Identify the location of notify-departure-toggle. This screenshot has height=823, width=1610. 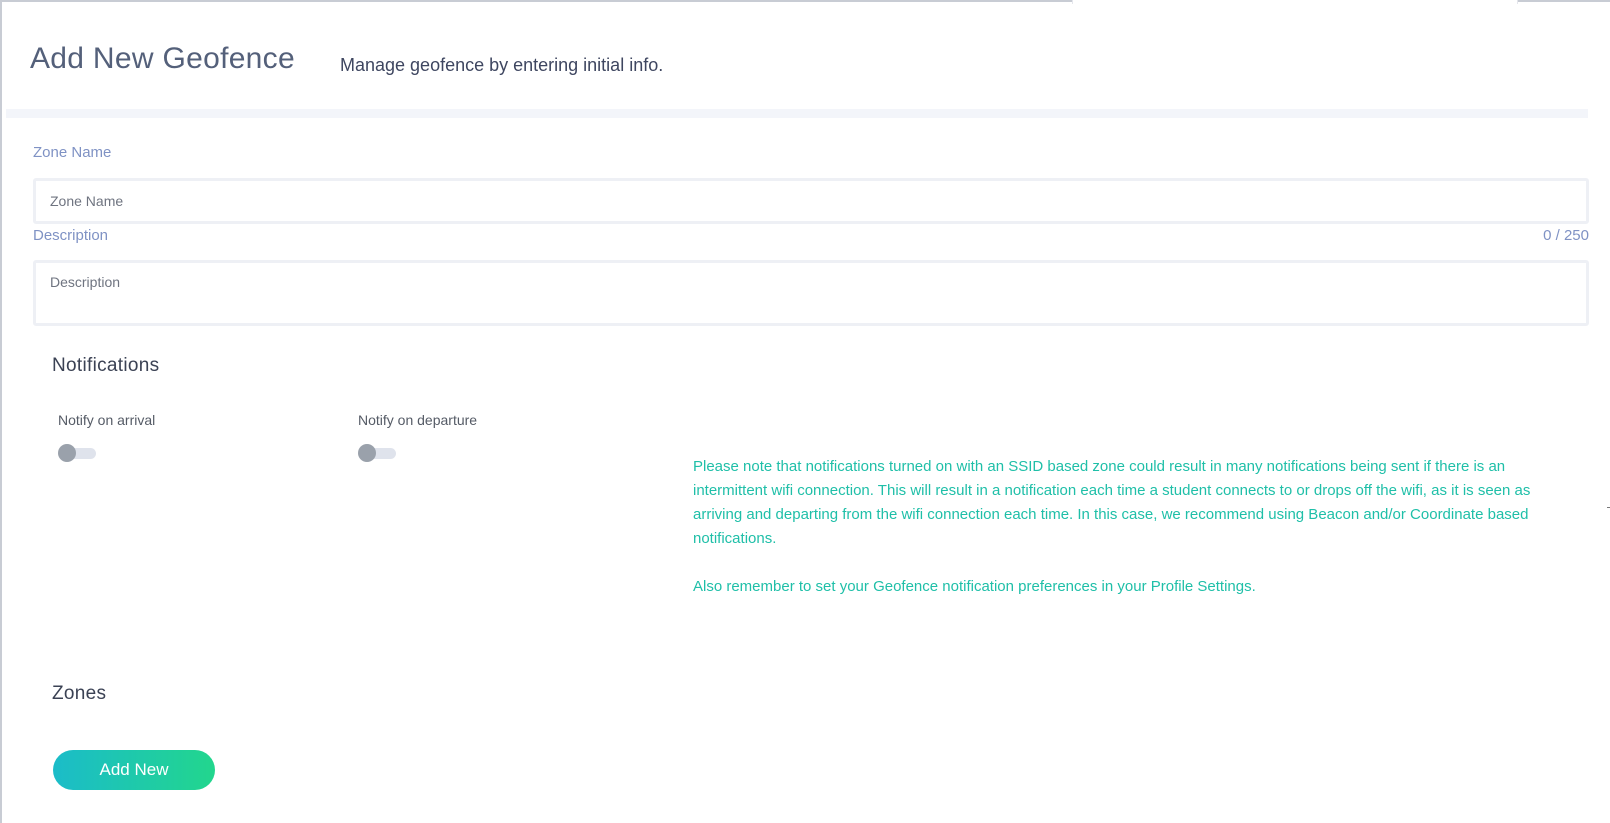
(377, 453).